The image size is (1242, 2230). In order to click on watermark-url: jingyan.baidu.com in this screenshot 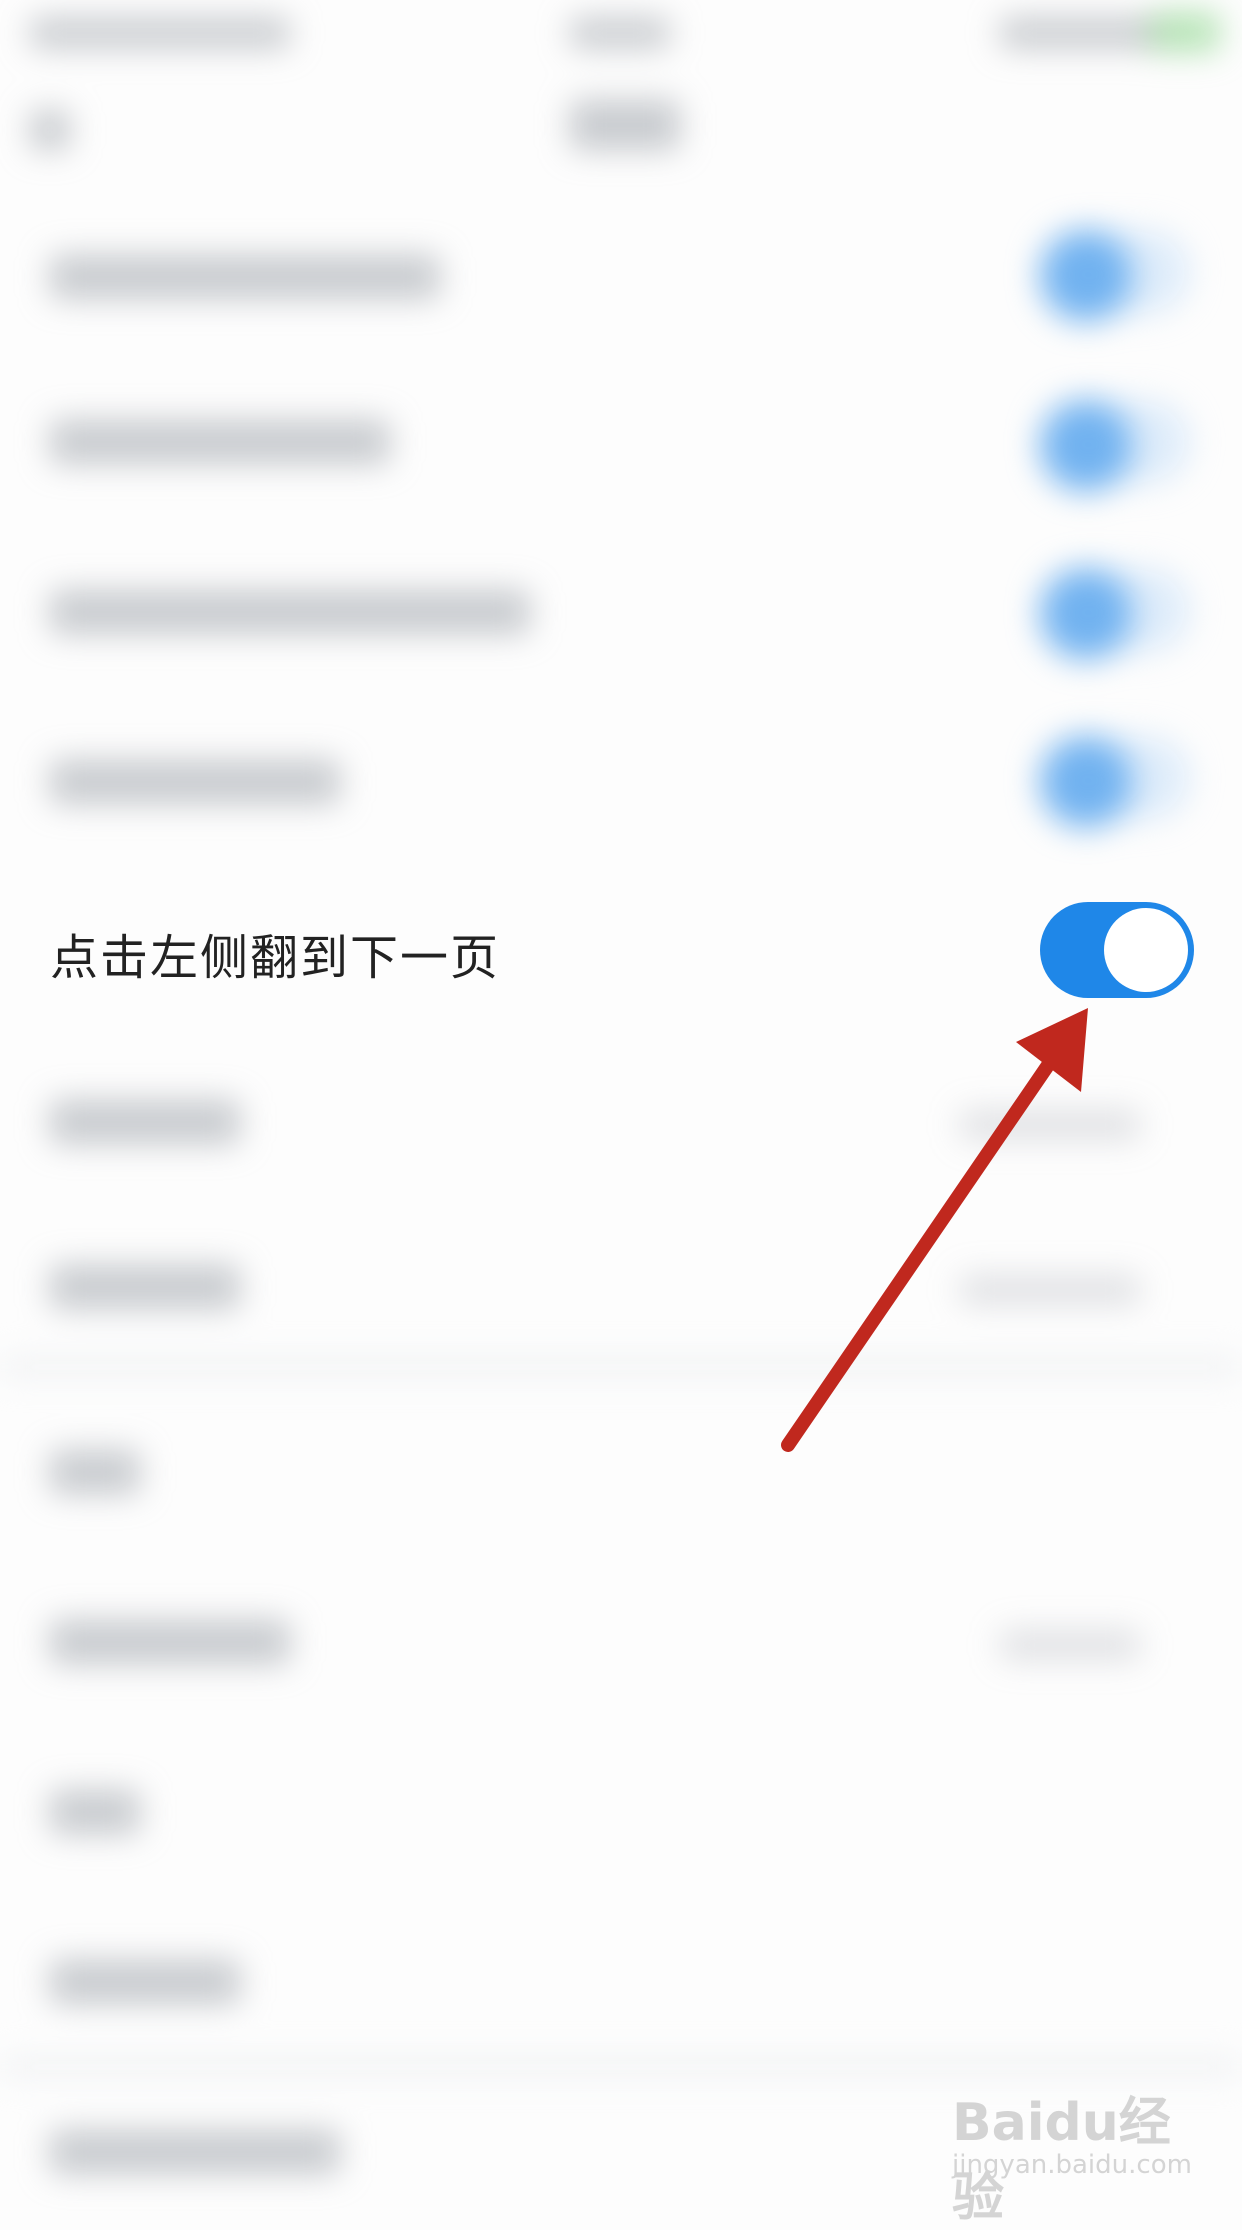, I will do `click(1072, 2165)`.